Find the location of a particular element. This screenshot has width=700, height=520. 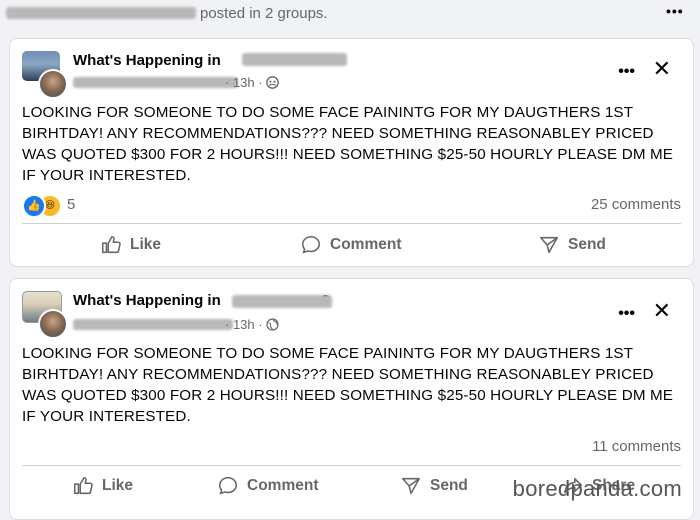

group-icon is located at coordinates (273, 82).